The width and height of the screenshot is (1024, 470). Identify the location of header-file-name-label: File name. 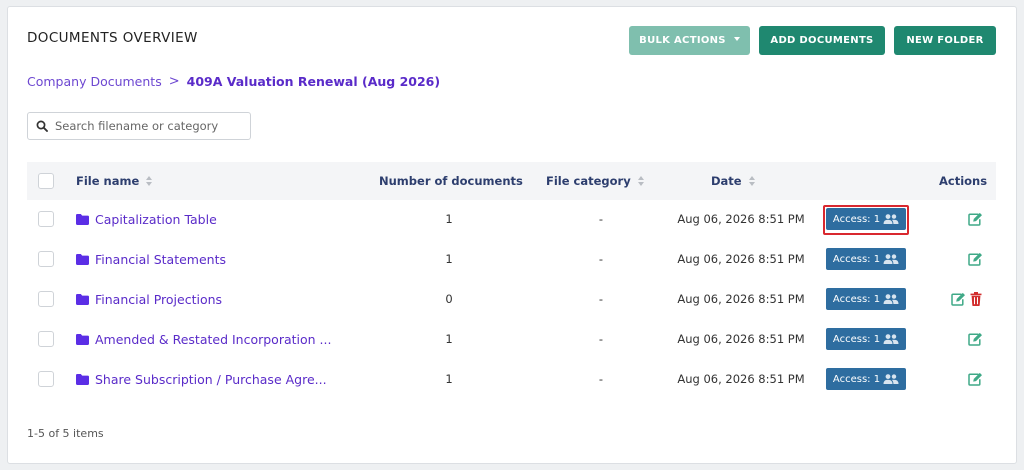
(108, 181).